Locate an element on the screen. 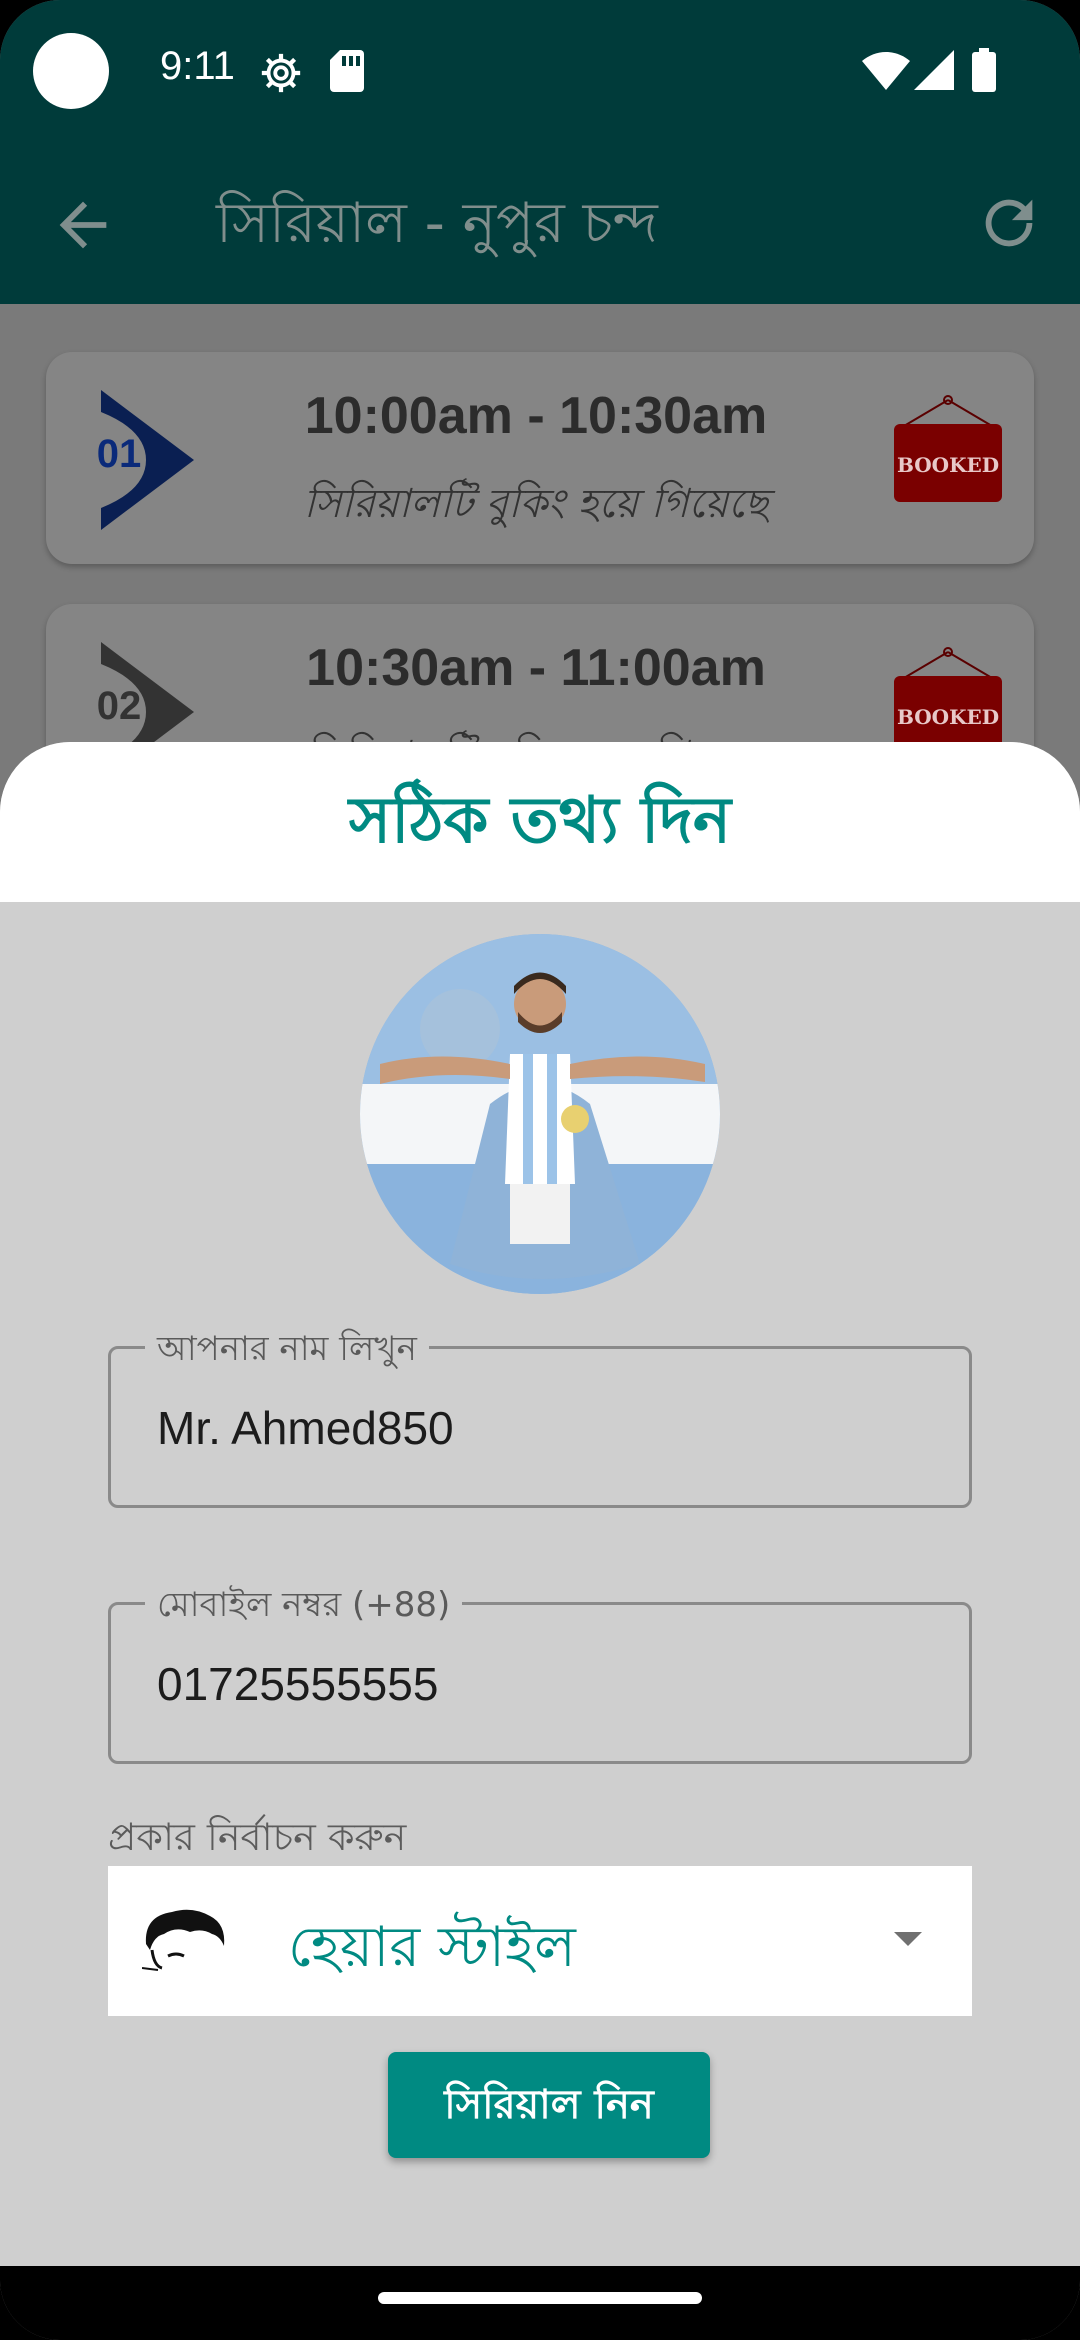 This screenshot has width=1080, height=2340. name-field-label: আপনার নাম লিখুন is located at coordinates (287, 1351).